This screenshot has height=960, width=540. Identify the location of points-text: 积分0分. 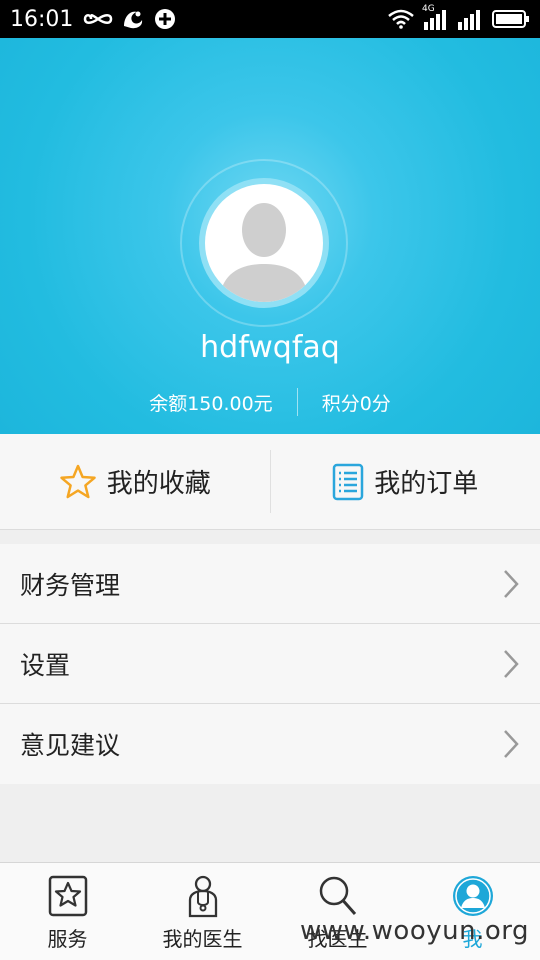
(356, 402).